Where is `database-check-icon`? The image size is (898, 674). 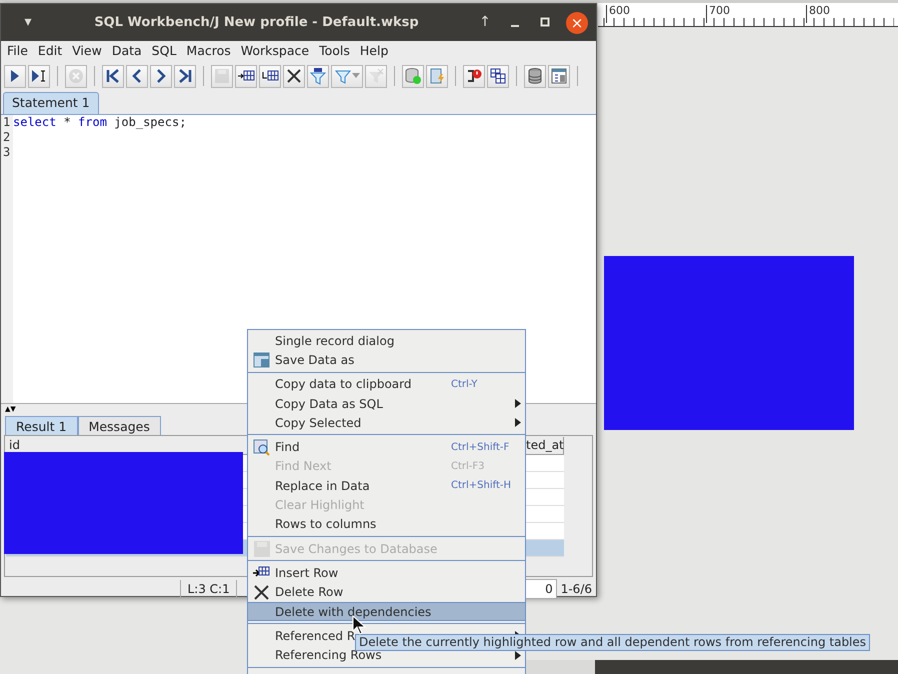
database-check-icon is located at coordinates (413, 76).